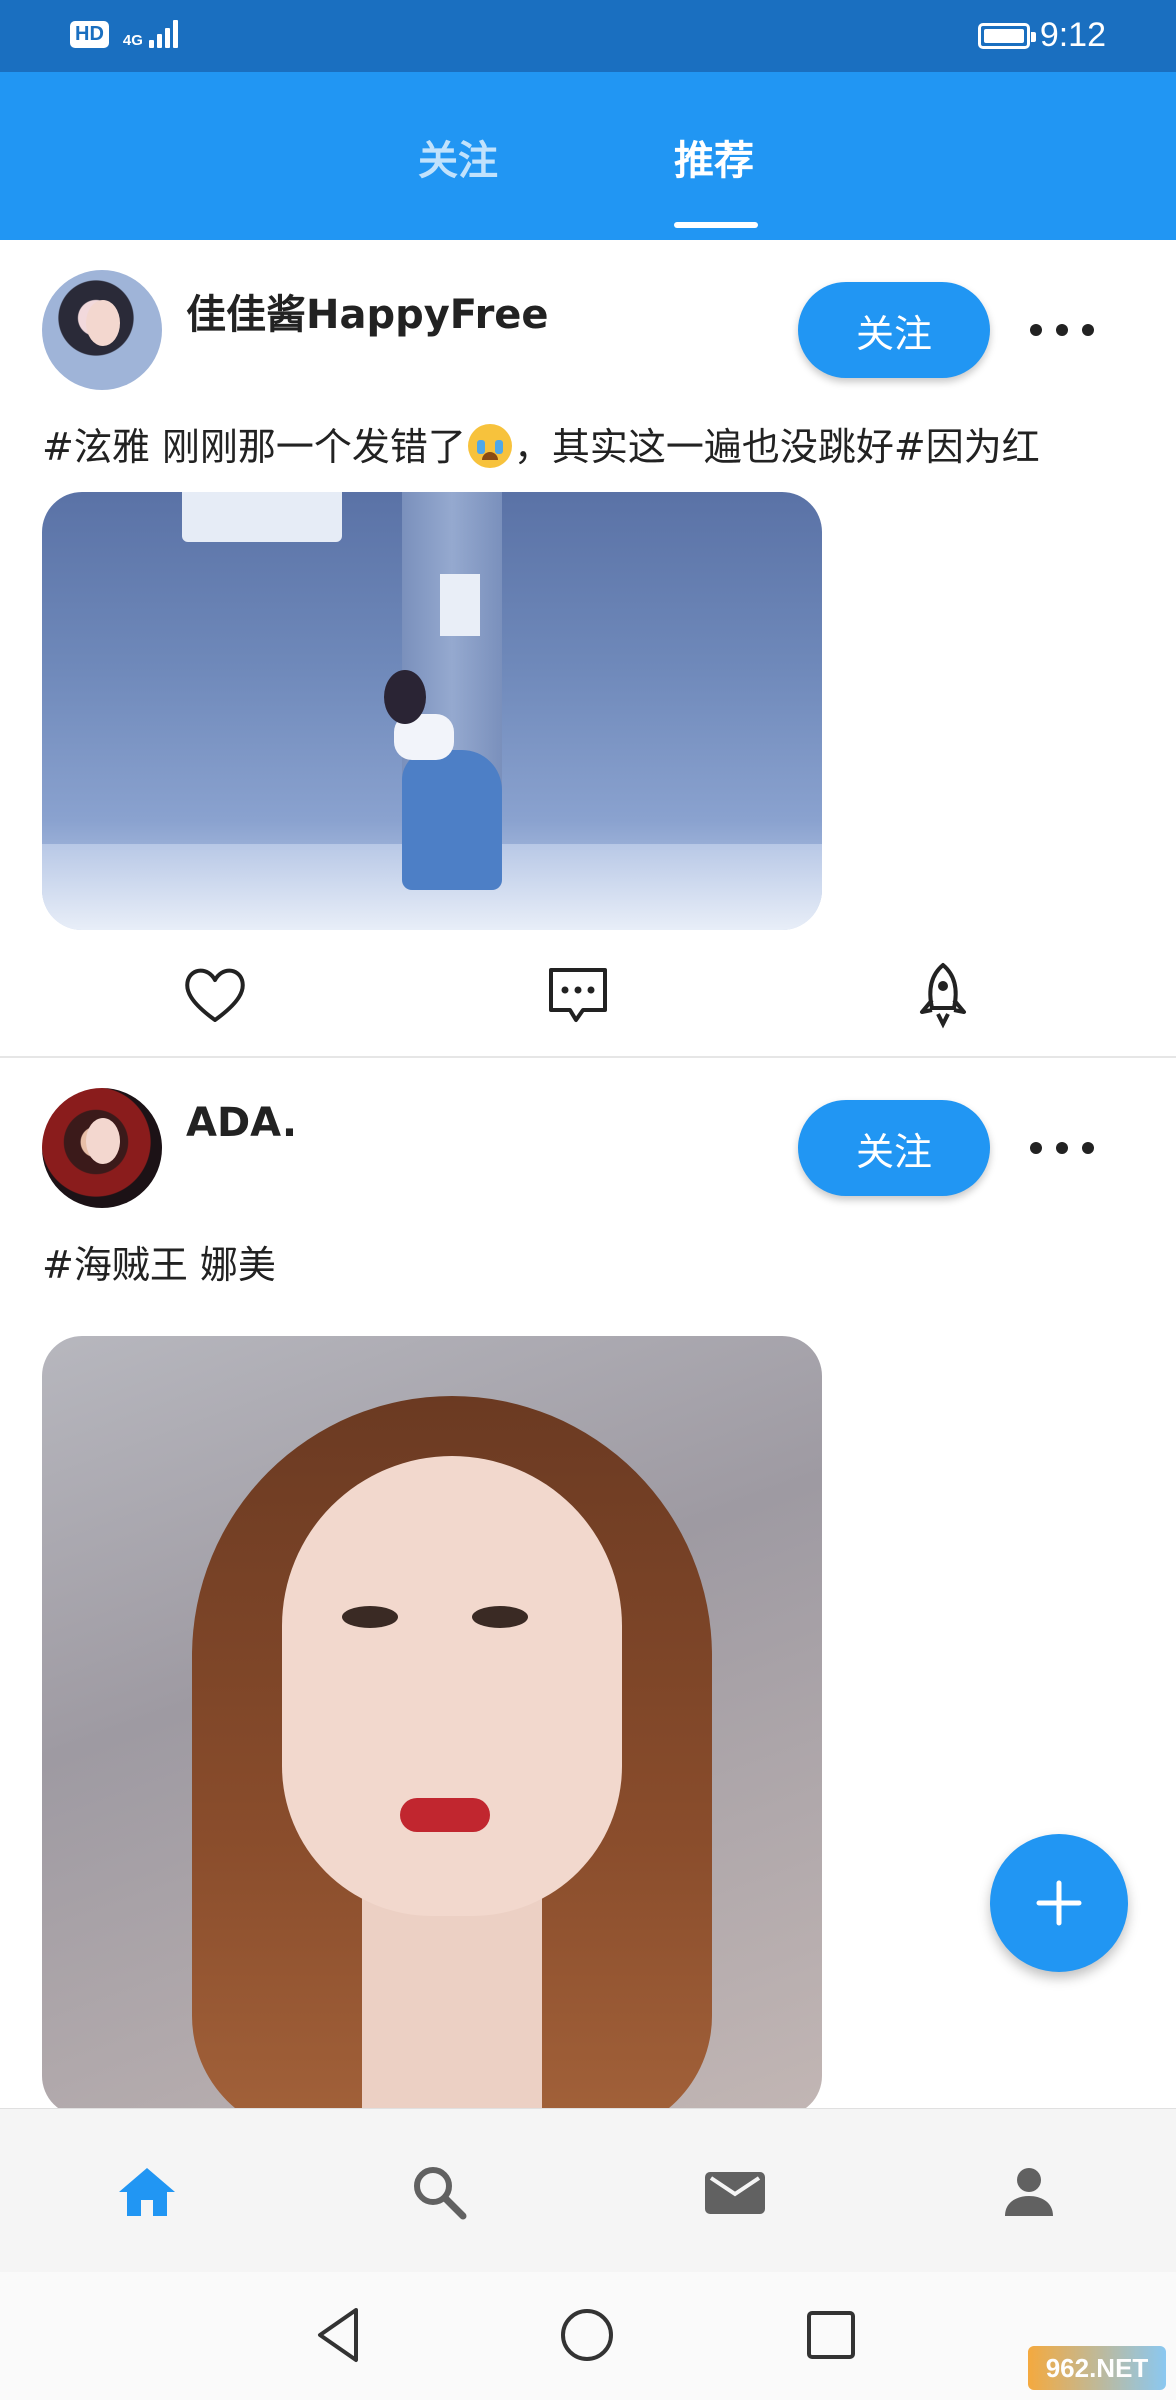  I want to click on system-navigation-bar: 962.NET, so click(588, 2336).